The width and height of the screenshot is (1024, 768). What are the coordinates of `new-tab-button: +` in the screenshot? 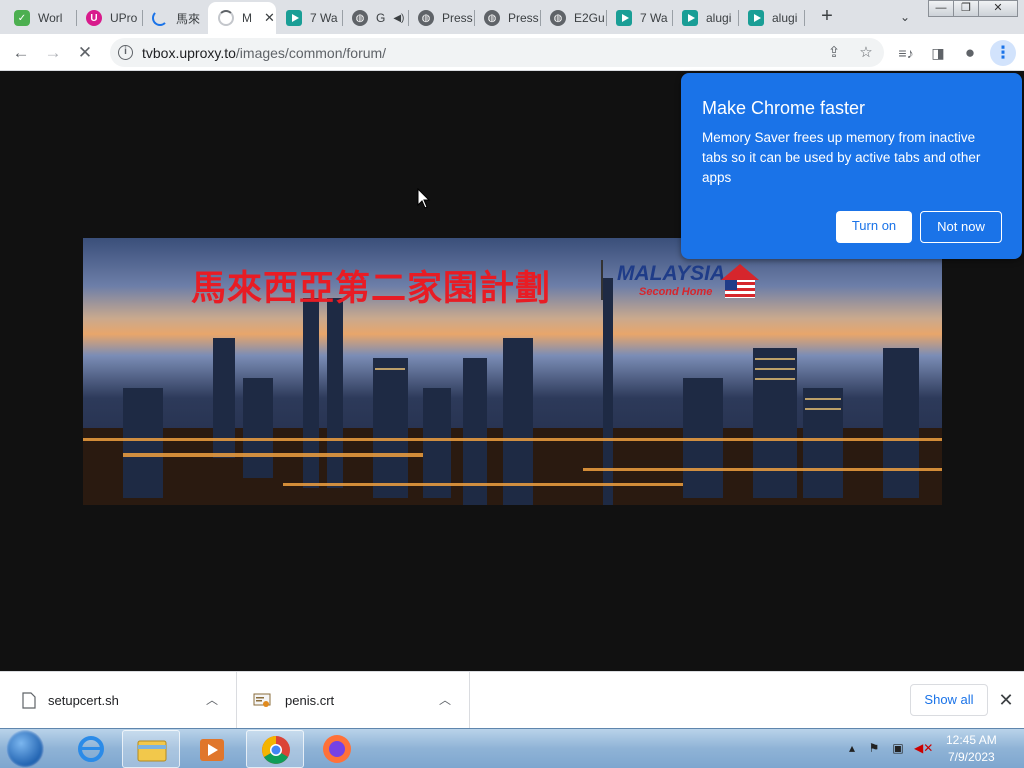 It's located at (827, 17).